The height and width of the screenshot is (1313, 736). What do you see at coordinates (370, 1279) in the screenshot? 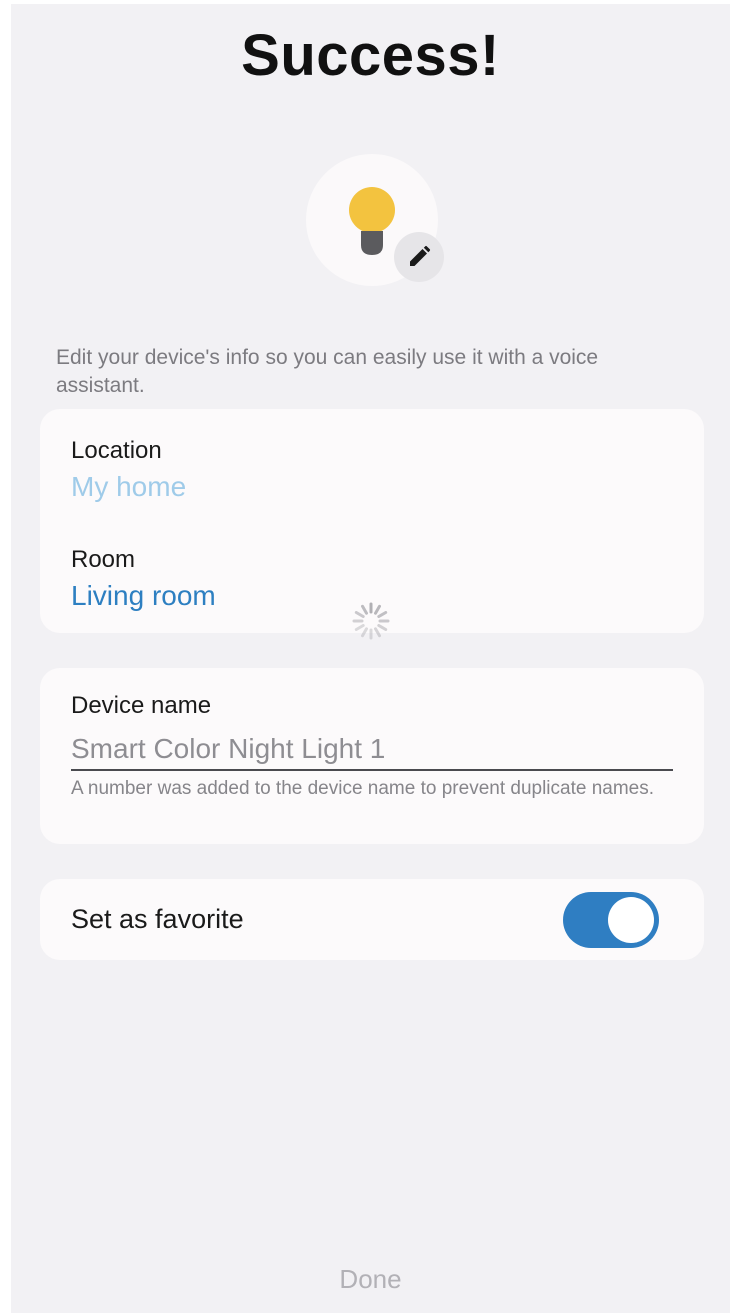
I see `done-button: Done` at bounding box center [370, 1279].